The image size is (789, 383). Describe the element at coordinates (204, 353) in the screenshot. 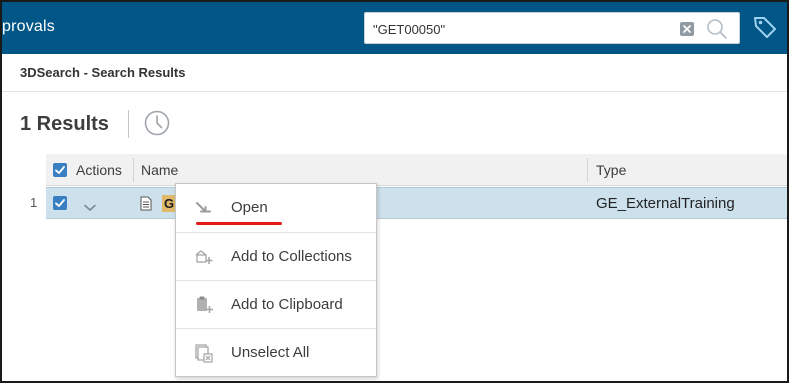

I see `unselect-all-icon` at that location.